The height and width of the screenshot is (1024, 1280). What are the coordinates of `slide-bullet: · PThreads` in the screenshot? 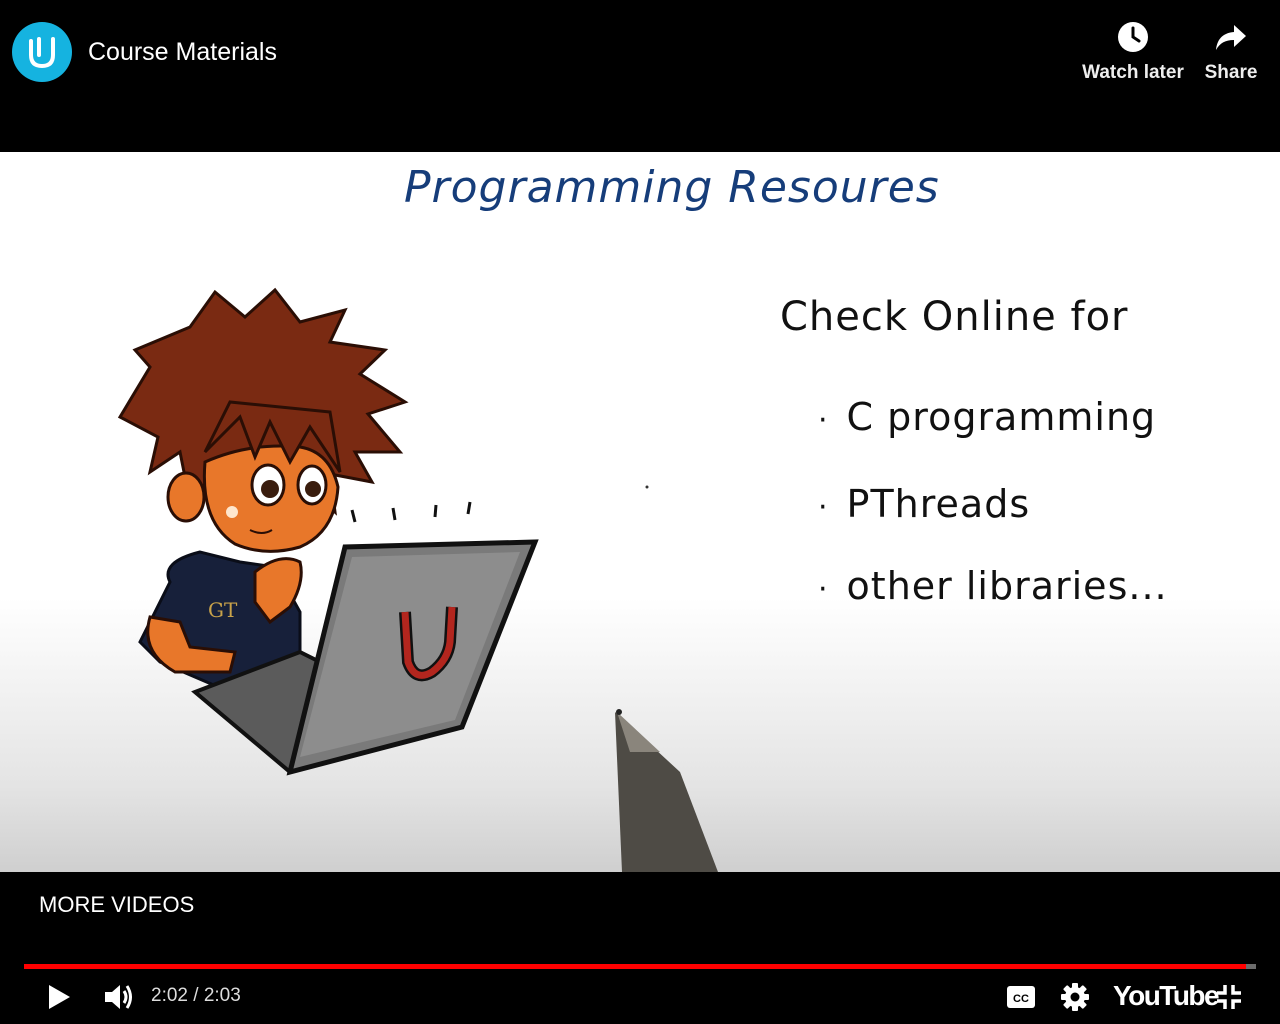 It's located at (924, 504).